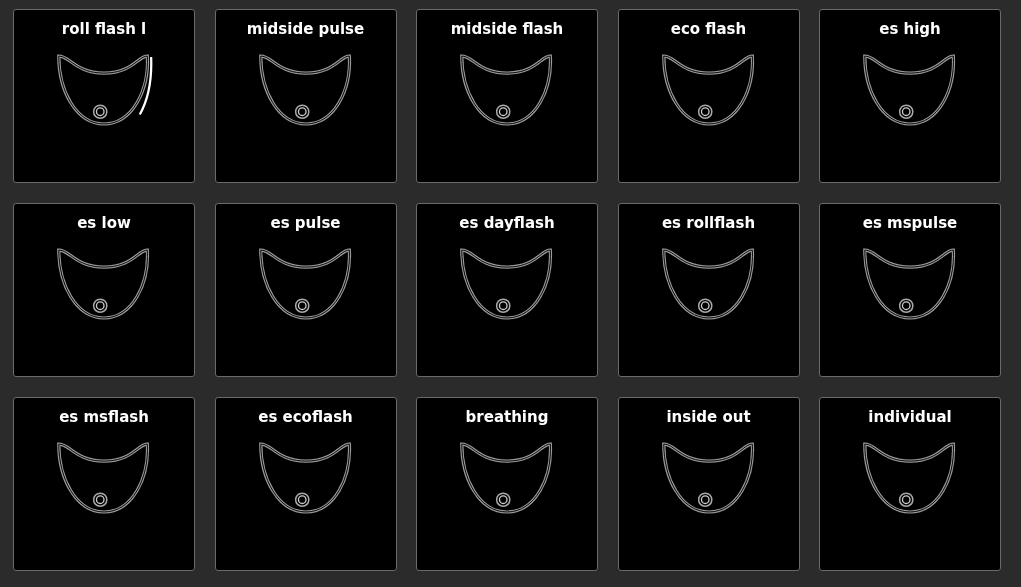 This screenshot has height=587, width=1021. I want to click on effect-card: es msflash, so click(104, 484).